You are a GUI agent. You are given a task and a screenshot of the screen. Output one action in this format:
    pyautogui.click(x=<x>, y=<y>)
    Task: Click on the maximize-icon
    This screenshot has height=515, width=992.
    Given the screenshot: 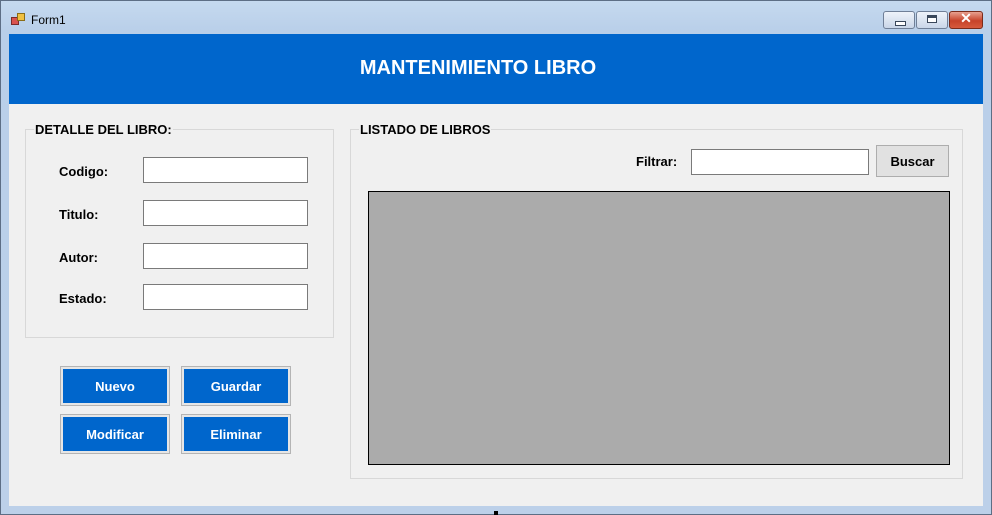 What is the action you would take?
    pyautogui.click(x=932, y=19)
    